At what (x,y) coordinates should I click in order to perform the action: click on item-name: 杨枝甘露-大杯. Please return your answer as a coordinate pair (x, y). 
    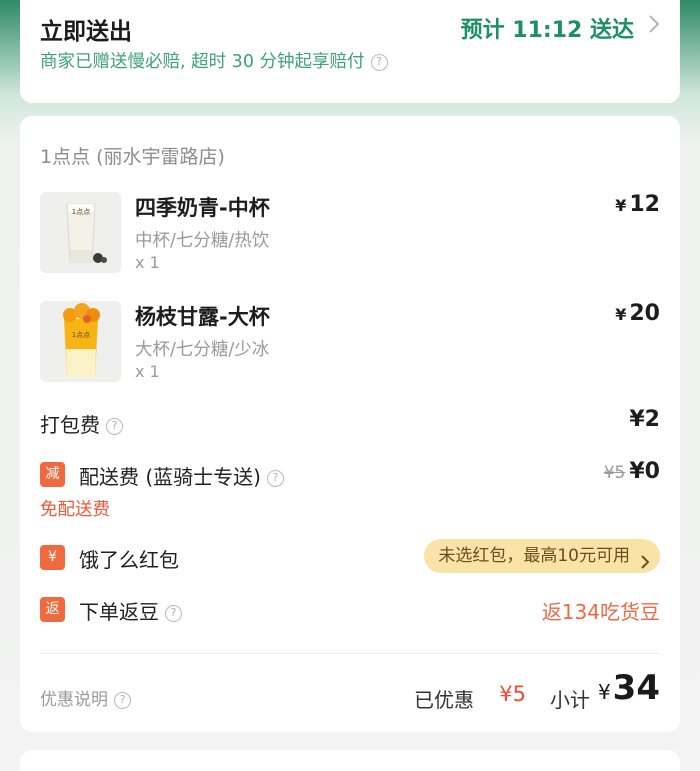
    Looking at the image, I should click on (202, 317).